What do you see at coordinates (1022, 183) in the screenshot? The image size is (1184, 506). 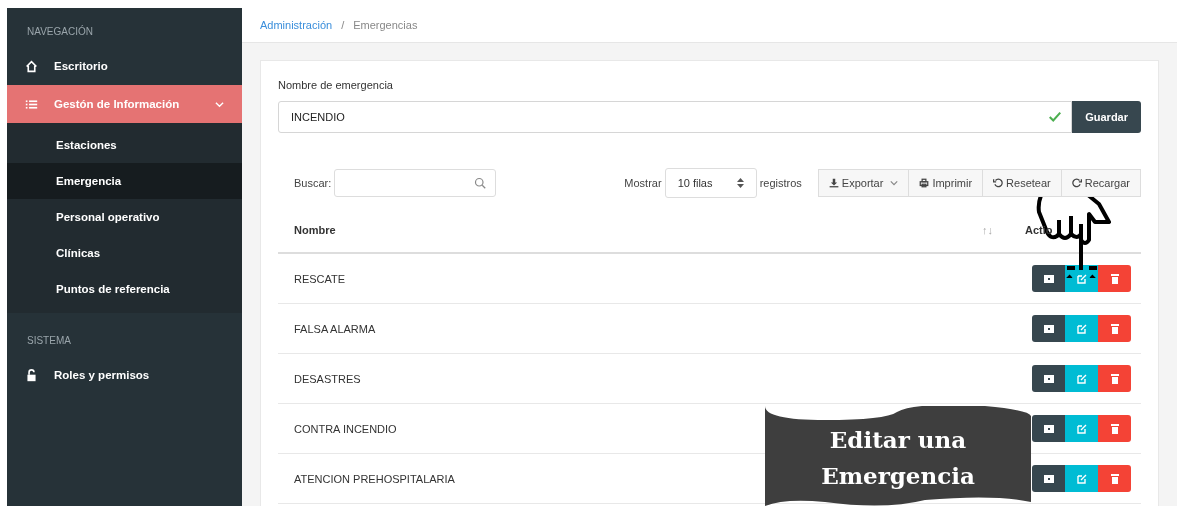 I see `toolbar-button: Resetear` at bounding box center [1022, 183].